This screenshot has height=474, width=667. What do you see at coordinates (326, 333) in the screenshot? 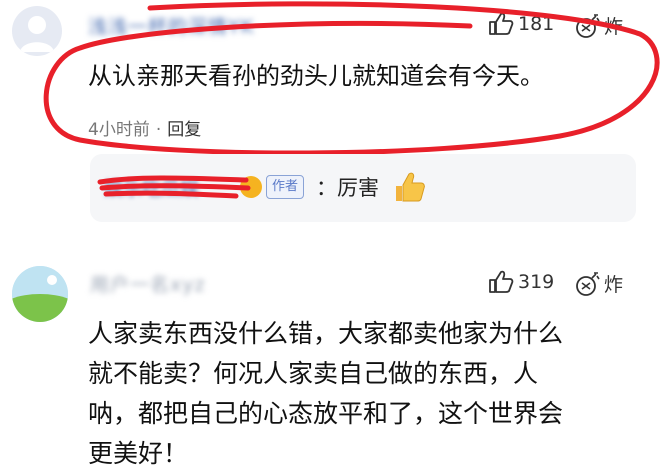
I see `comment-line: 人家卖东西没什么错，大家都卖他家为什么` at bounding box center [326, 333].